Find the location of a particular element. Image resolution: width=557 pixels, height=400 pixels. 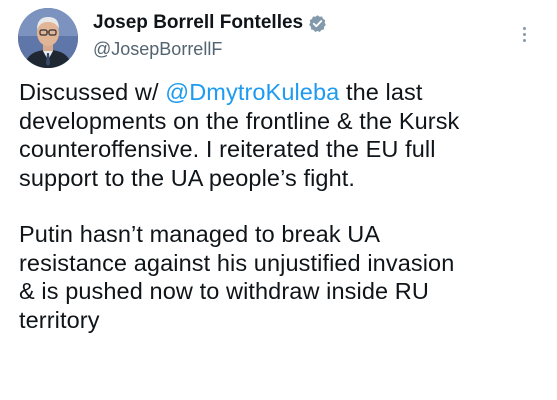

author-names: Josep Borrell Fontelles @JosepBorrellF is located at coordinates (293, 35).